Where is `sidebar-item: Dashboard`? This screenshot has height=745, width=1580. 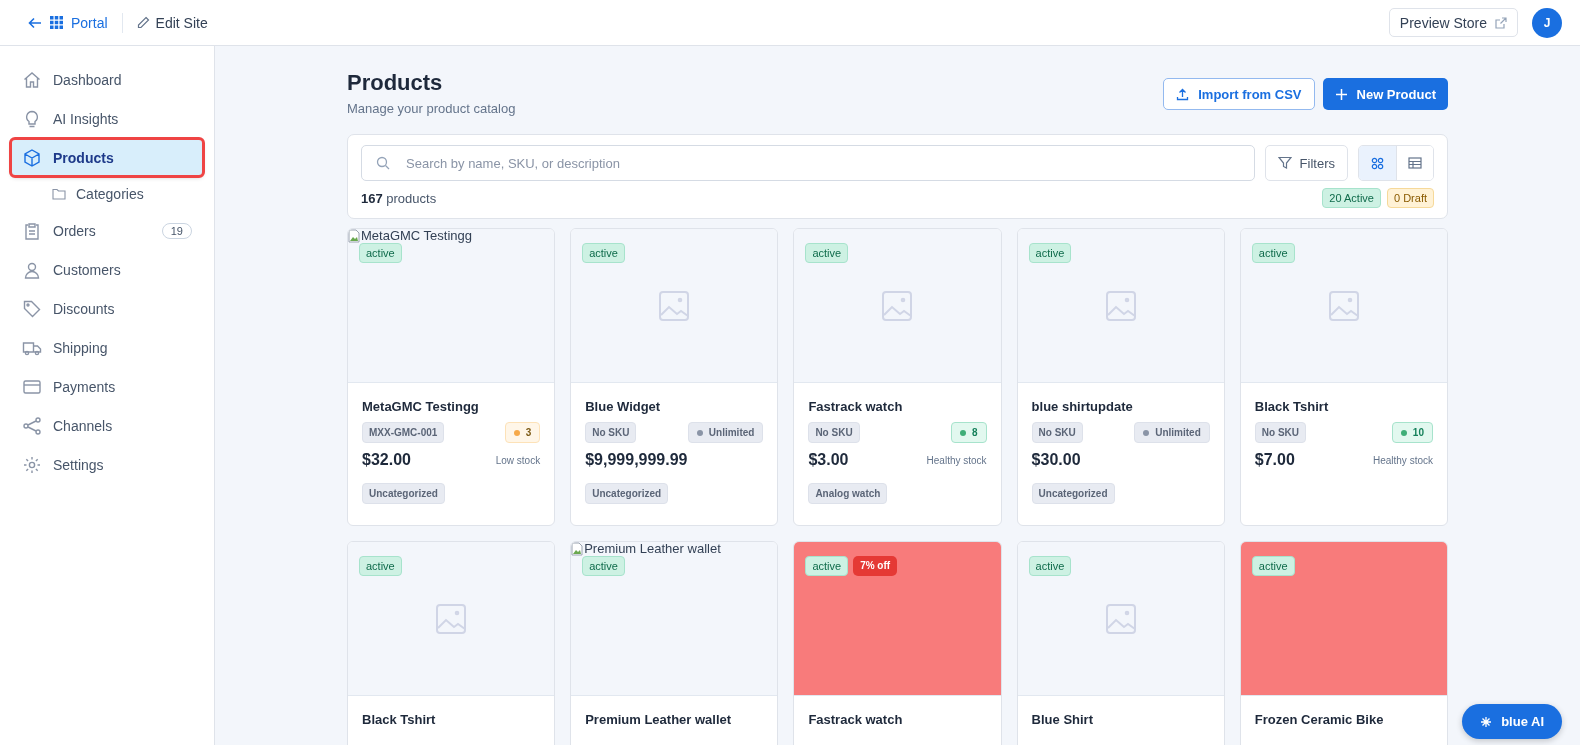
sidebar-item: Dashboard is located at coordinates (107, 79).